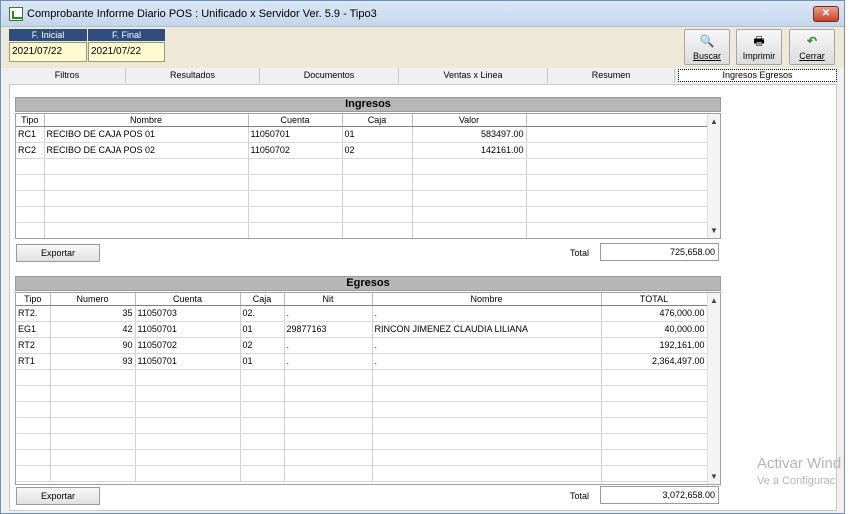 Image resolution: width=851 pixels, height=514 pixels. I want to click on table-row: RT2. 35 11050703 02. . . 476,000.00, so click(362, 313).